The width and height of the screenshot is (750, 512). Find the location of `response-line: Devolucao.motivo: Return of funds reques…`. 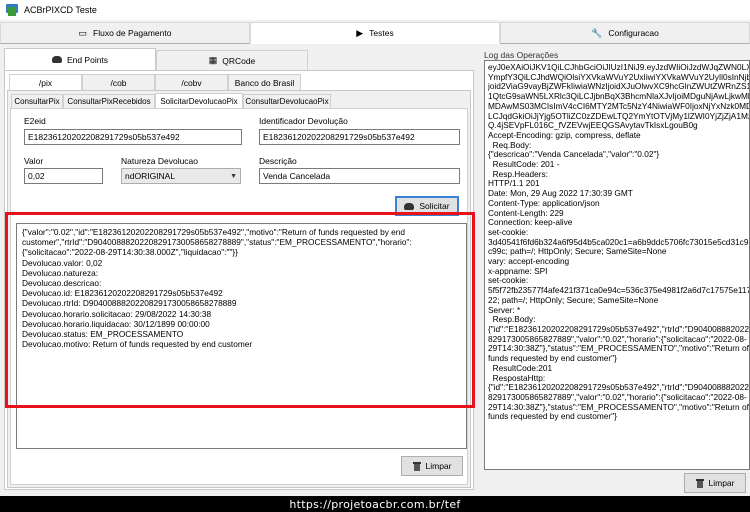

response-line: Devolucao.motivo: Return of funds reques… is located at coordinates (137, 344).